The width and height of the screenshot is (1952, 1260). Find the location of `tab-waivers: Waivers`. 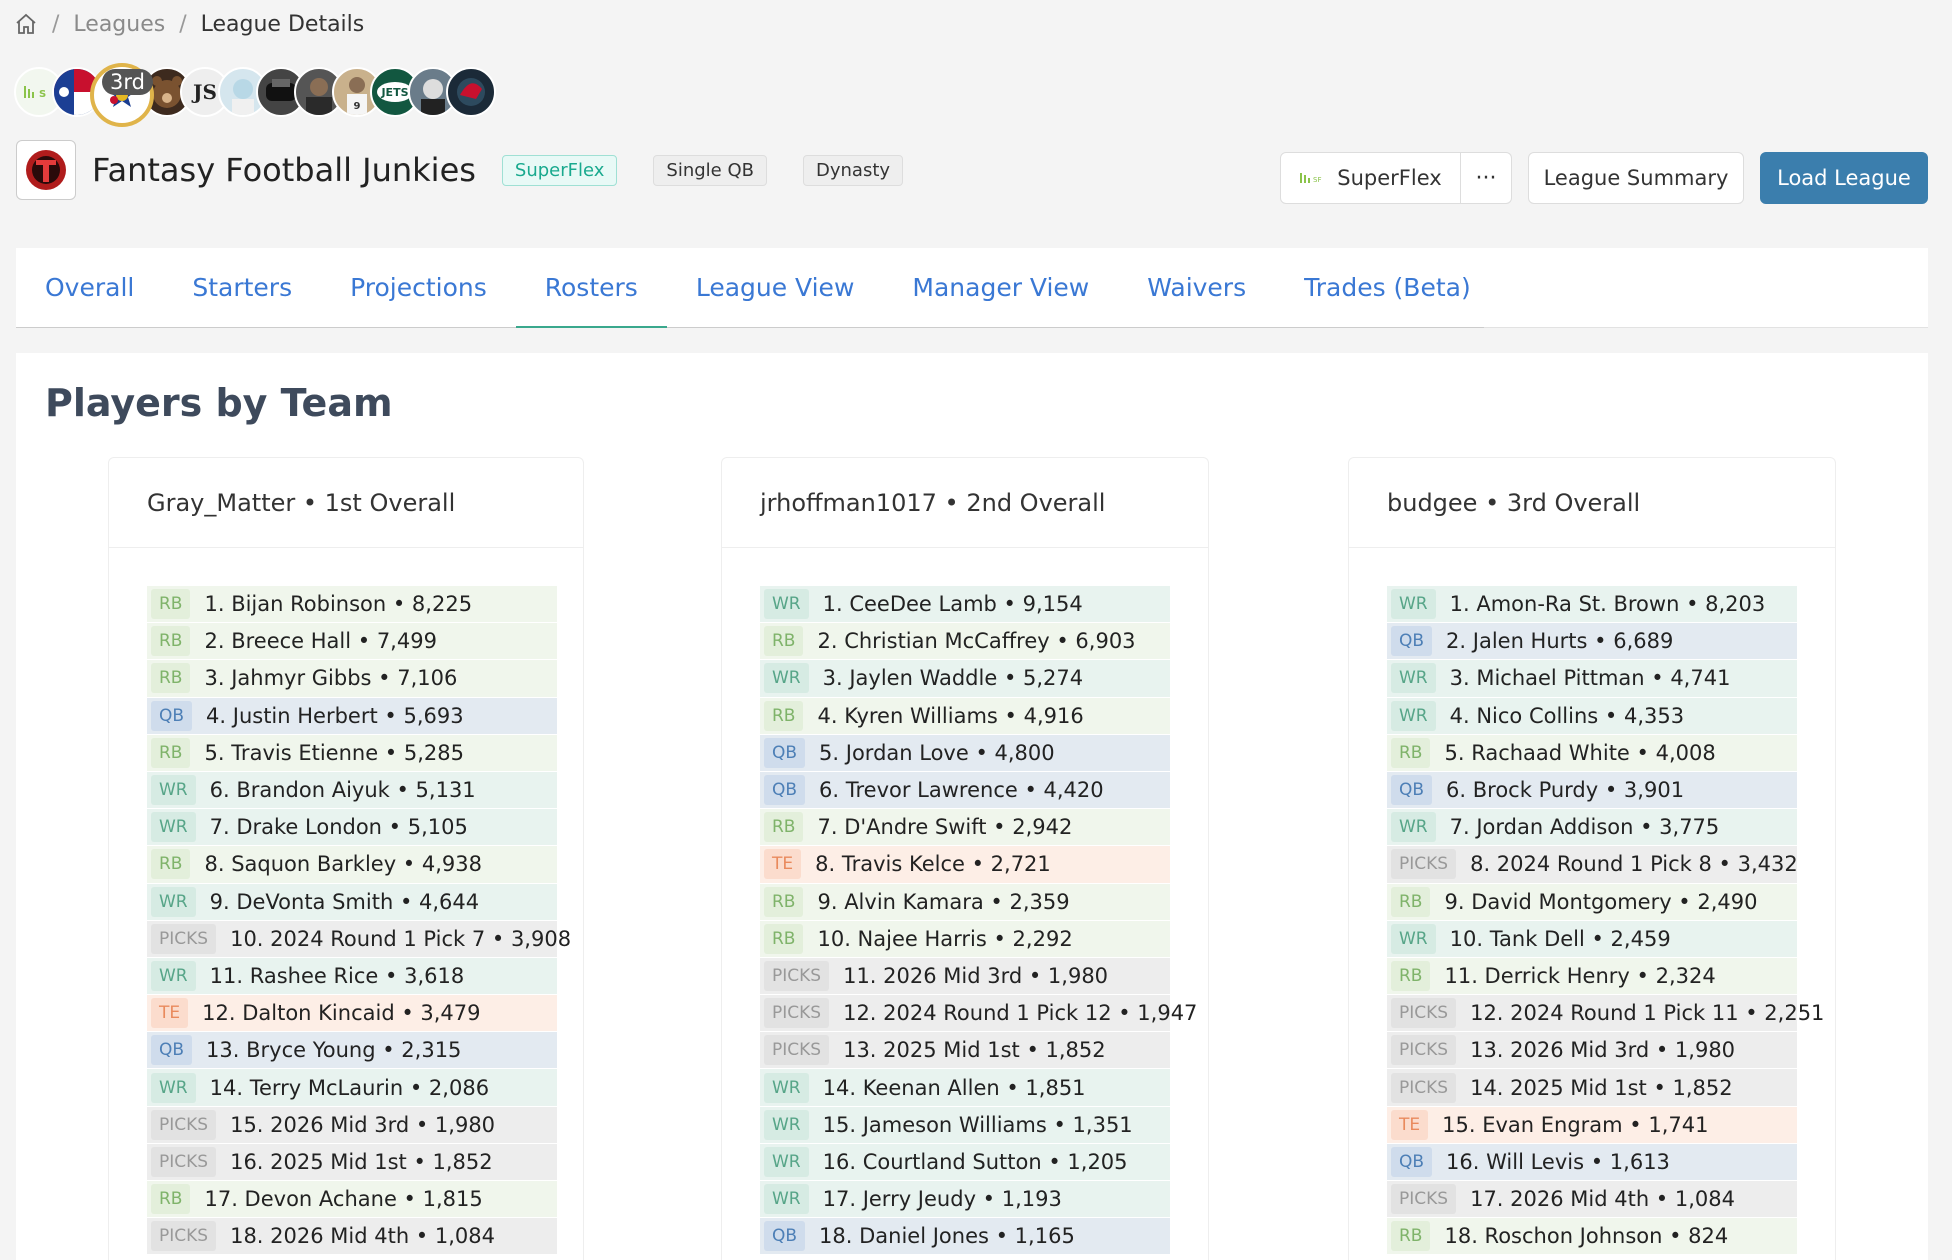

tab-waivers: Waivers is located at coordinates (1196, 287).